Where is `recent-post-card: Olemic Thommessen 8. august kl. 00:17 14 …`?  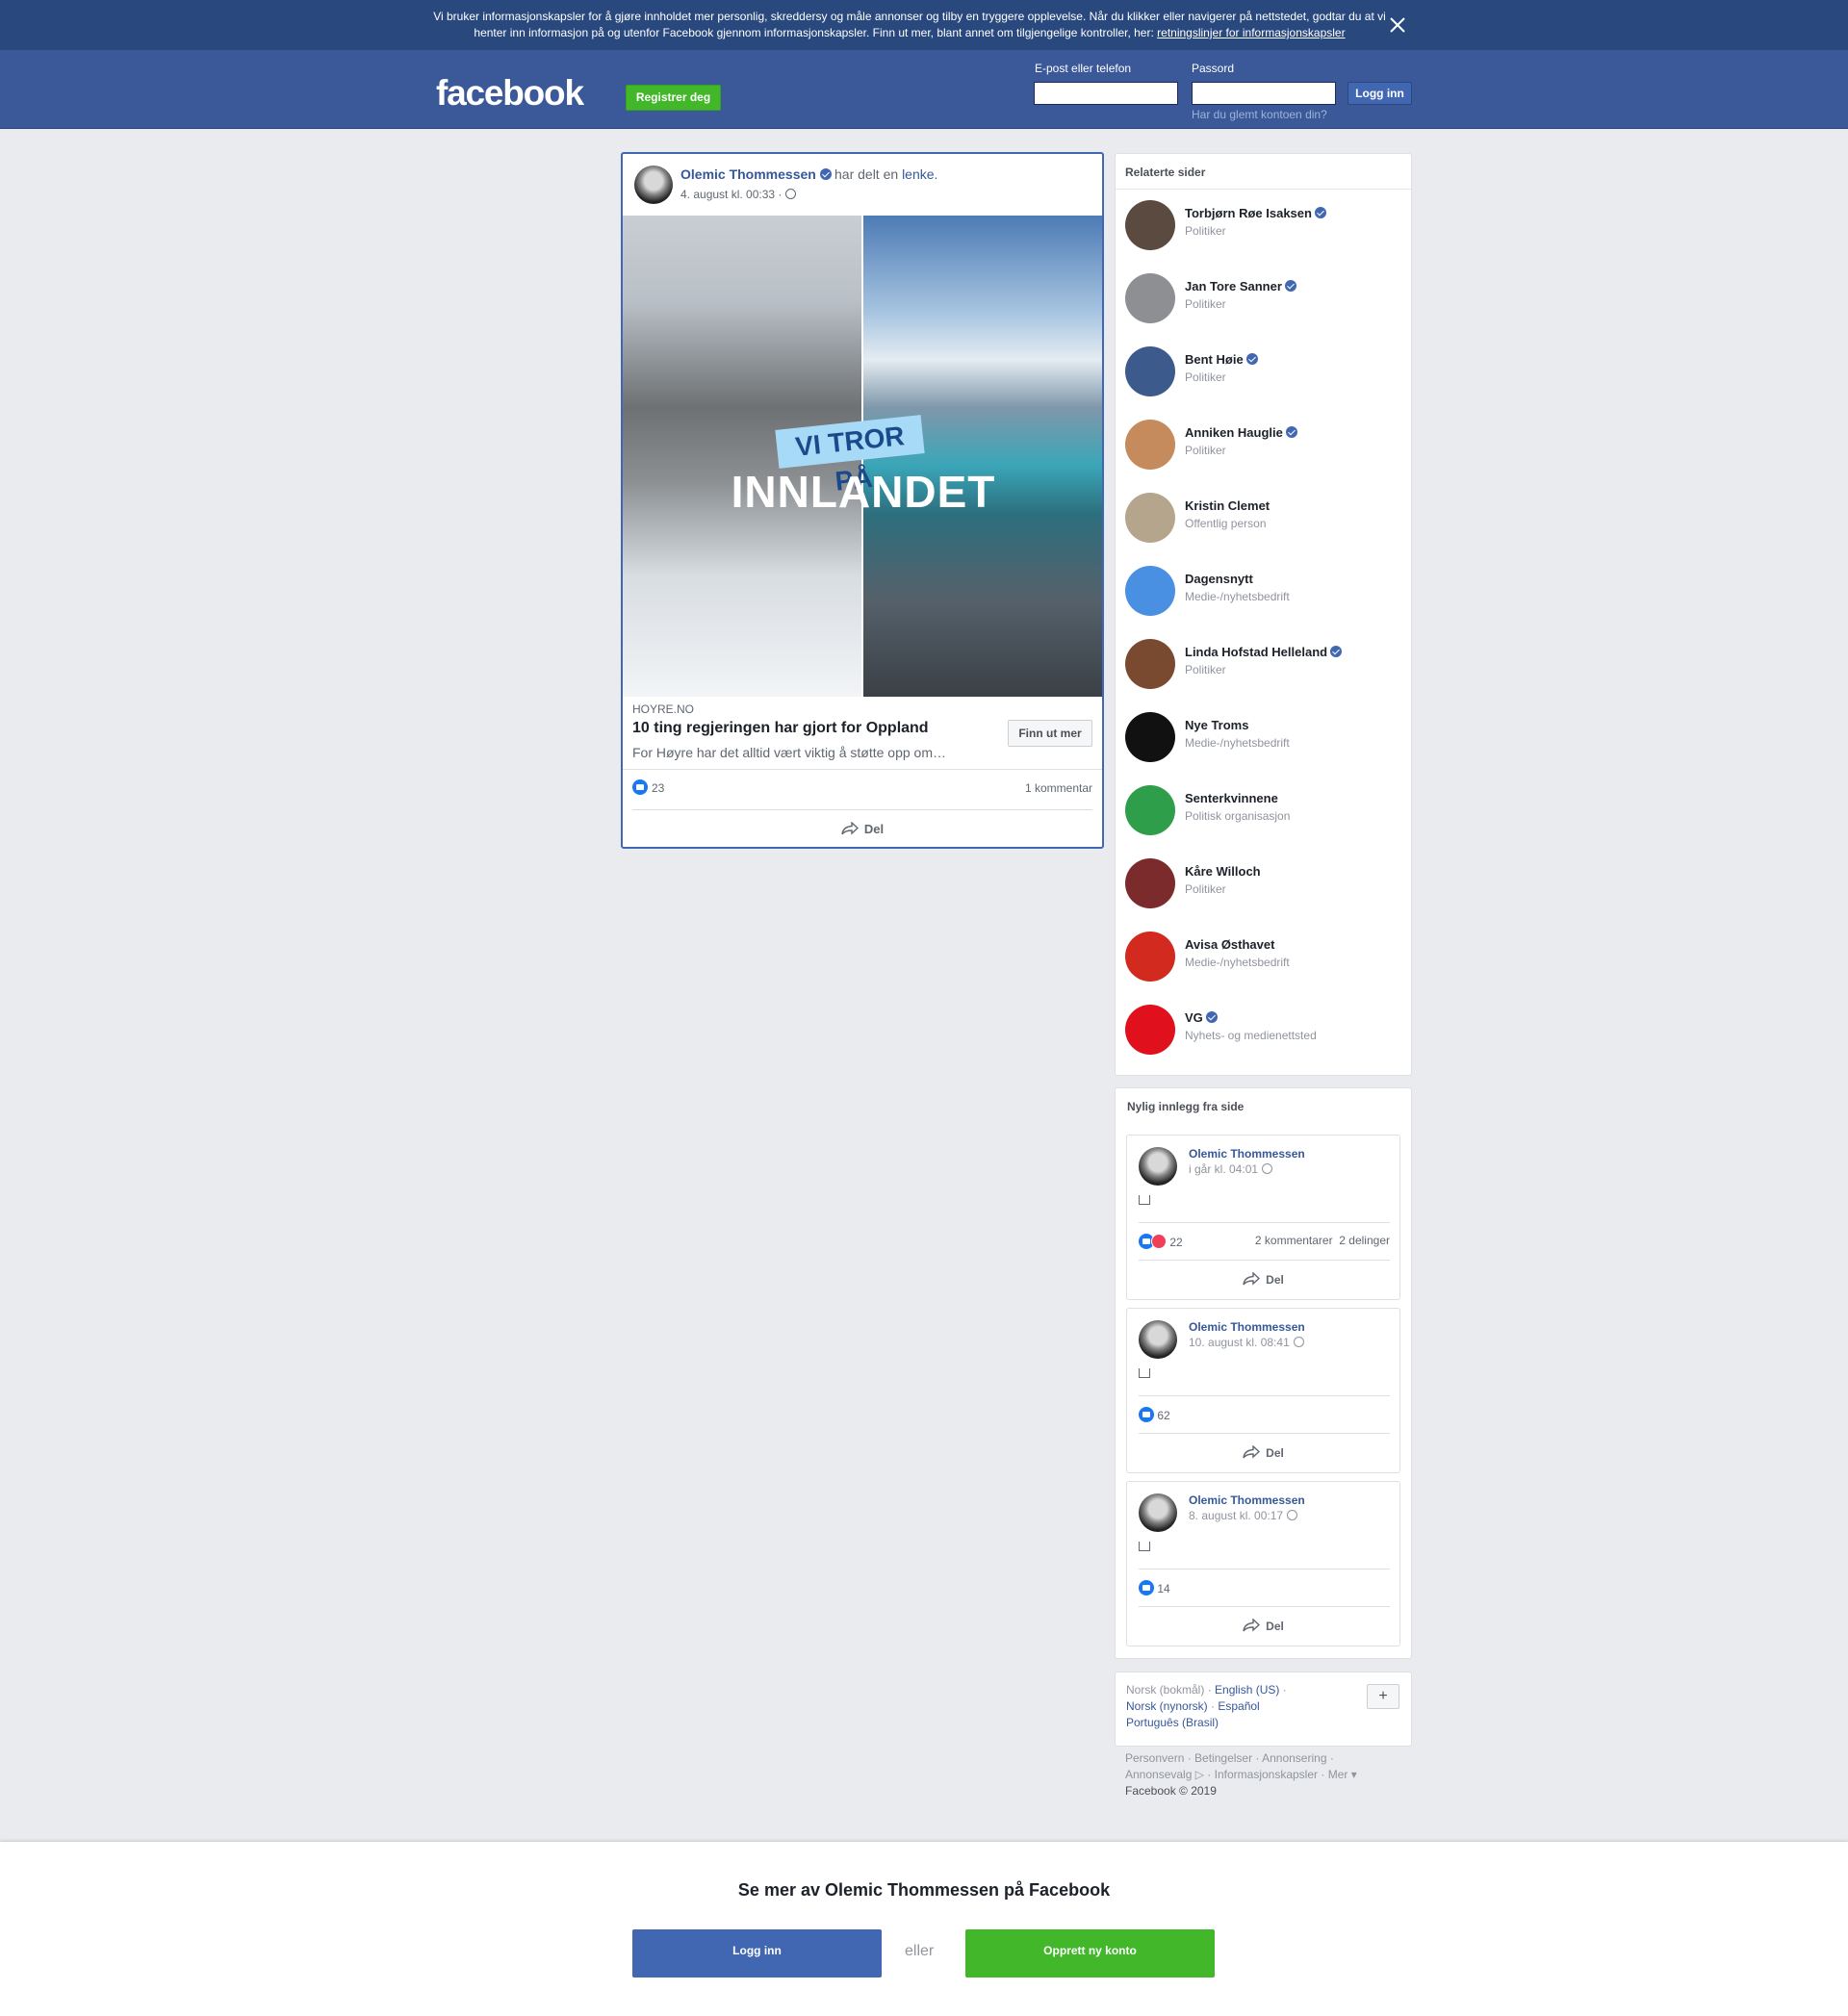 recent-post-card: Olemic Thommessen 8. august kl. 00:17 14 … is located at coordinates (1263, 1563).